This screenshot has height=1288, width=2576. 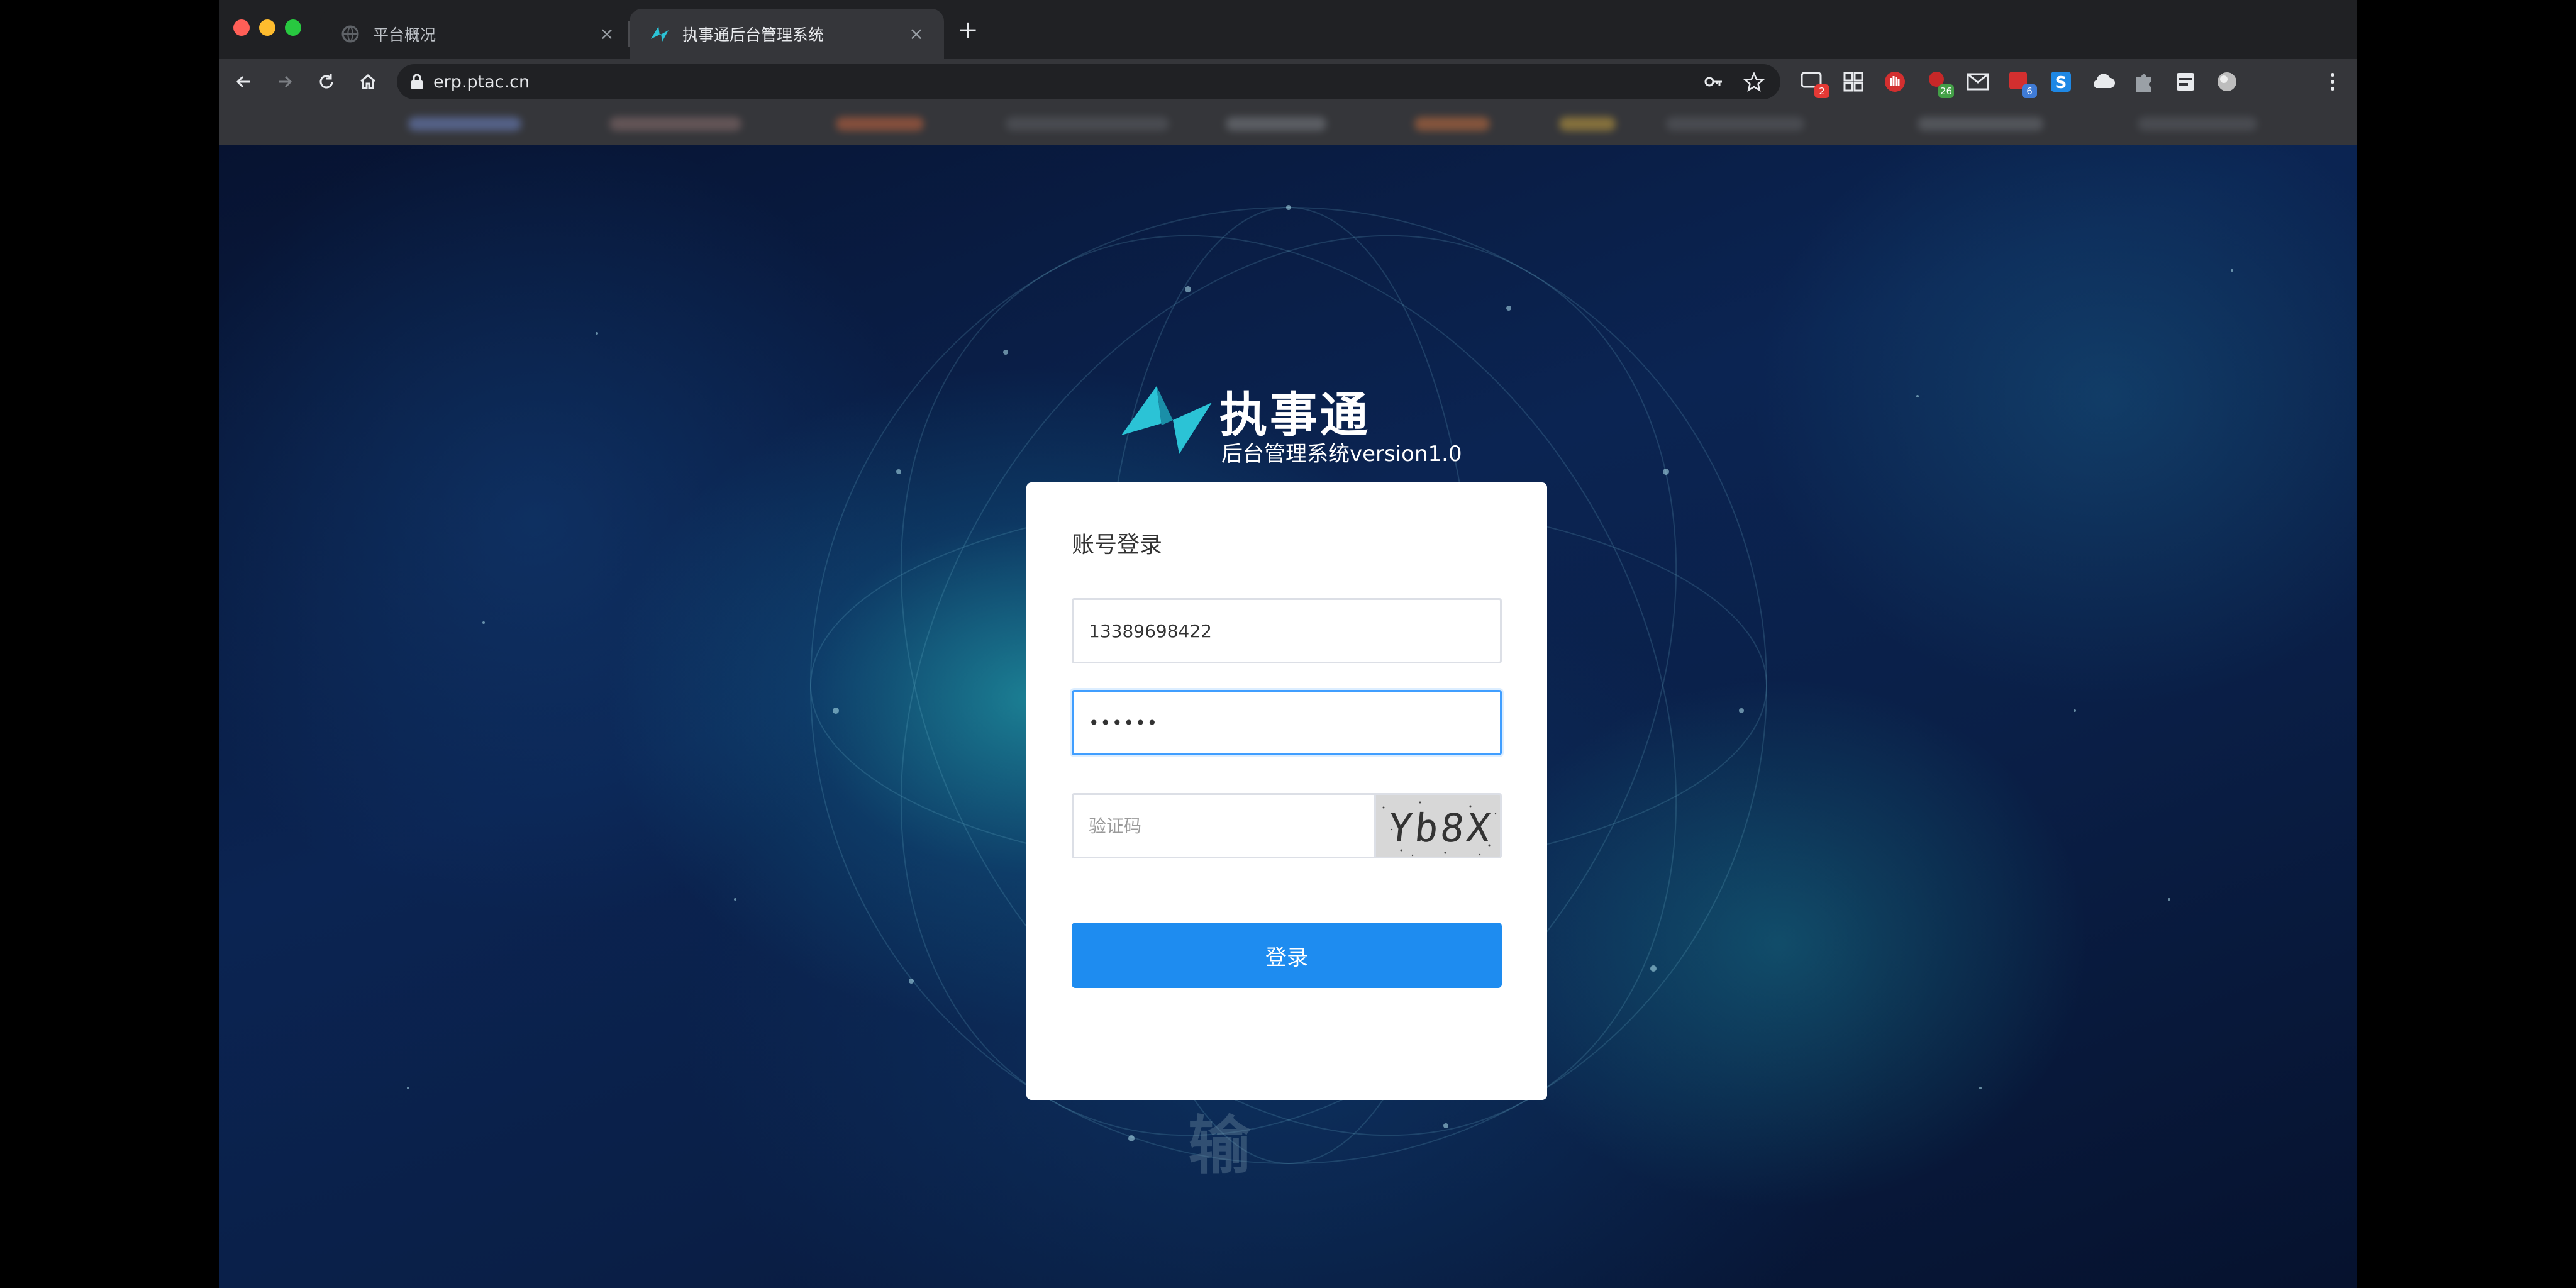 I want to click on grid-icon, so click(x=1853, y=82).